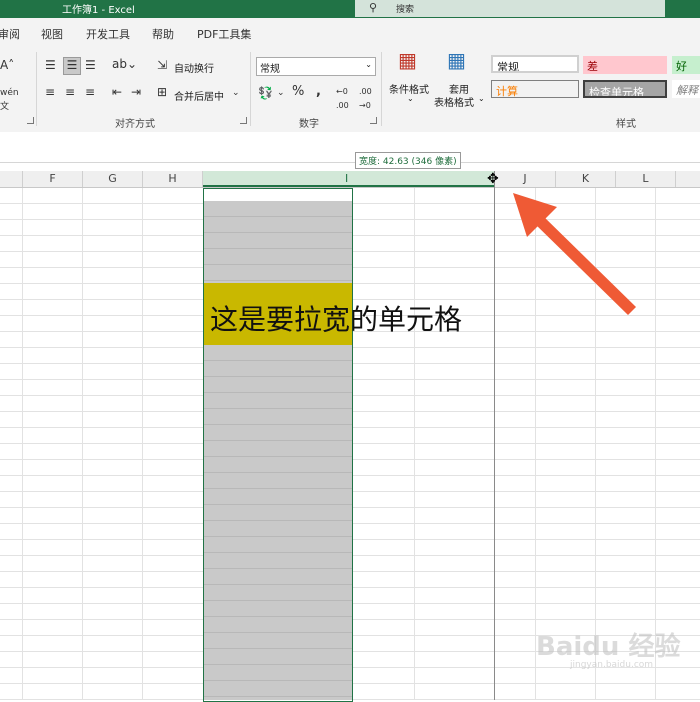  Describe the element at coordinates (405, 10) in the screenshot. I see `search-label: 搜索` at that location.